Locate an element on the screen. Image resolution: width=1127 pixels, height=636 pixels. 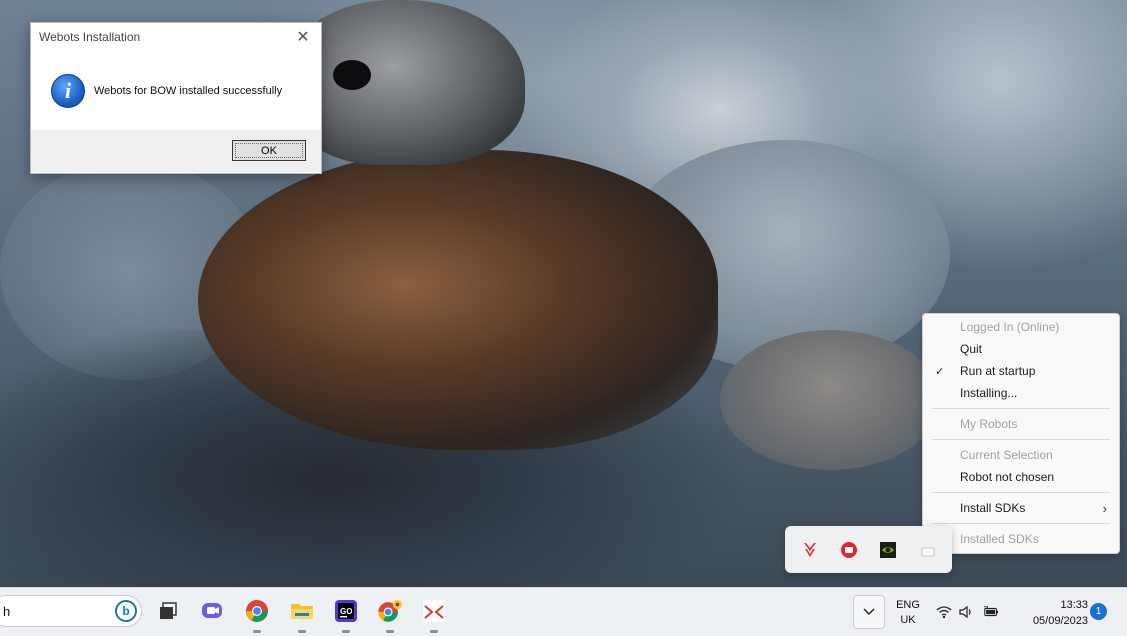
show-hidden-icons-button is located at coordinates (869, 612).